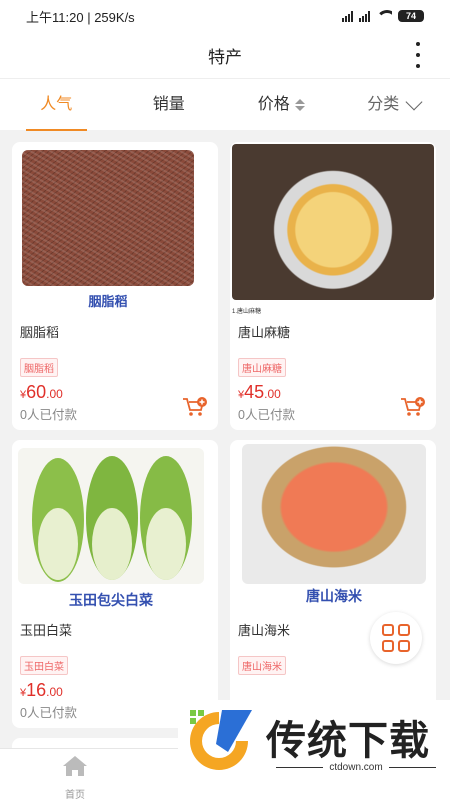  I want to click on image-caption: 唐山海米, so click(334, 596).